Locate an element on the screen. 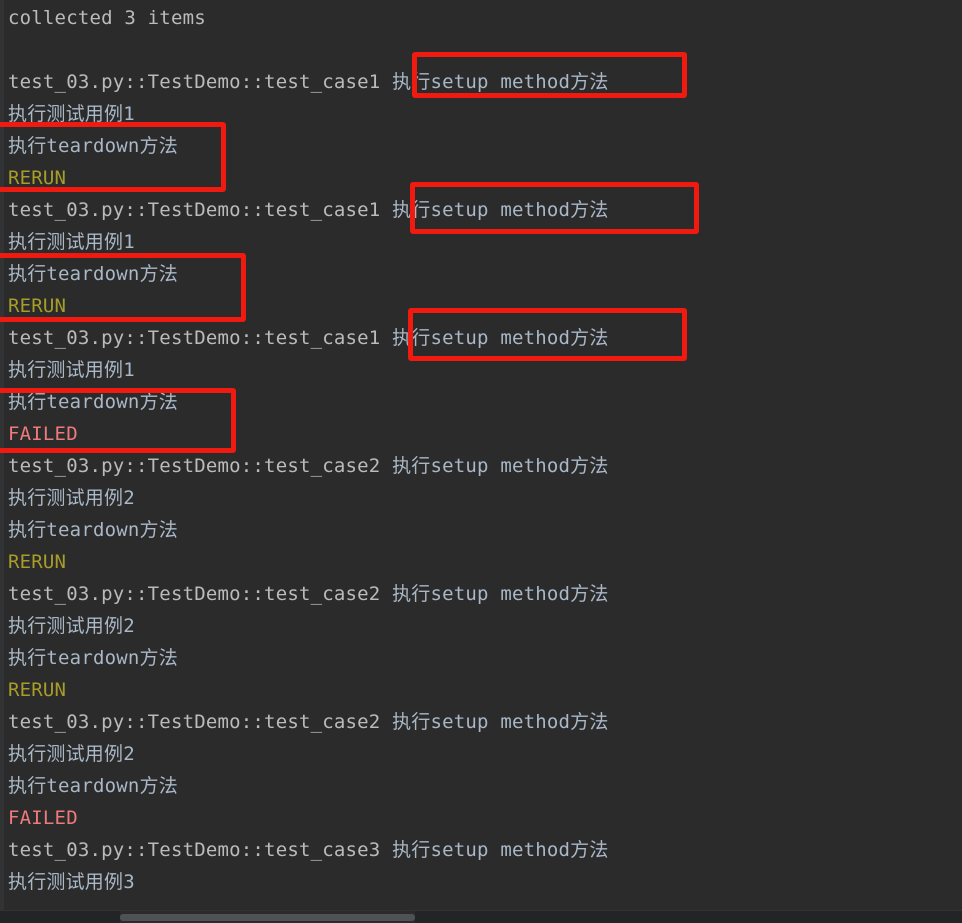  line-segment-normal: test_03.py::TestDemo::test_case3 is located at coordinates (200, 850).